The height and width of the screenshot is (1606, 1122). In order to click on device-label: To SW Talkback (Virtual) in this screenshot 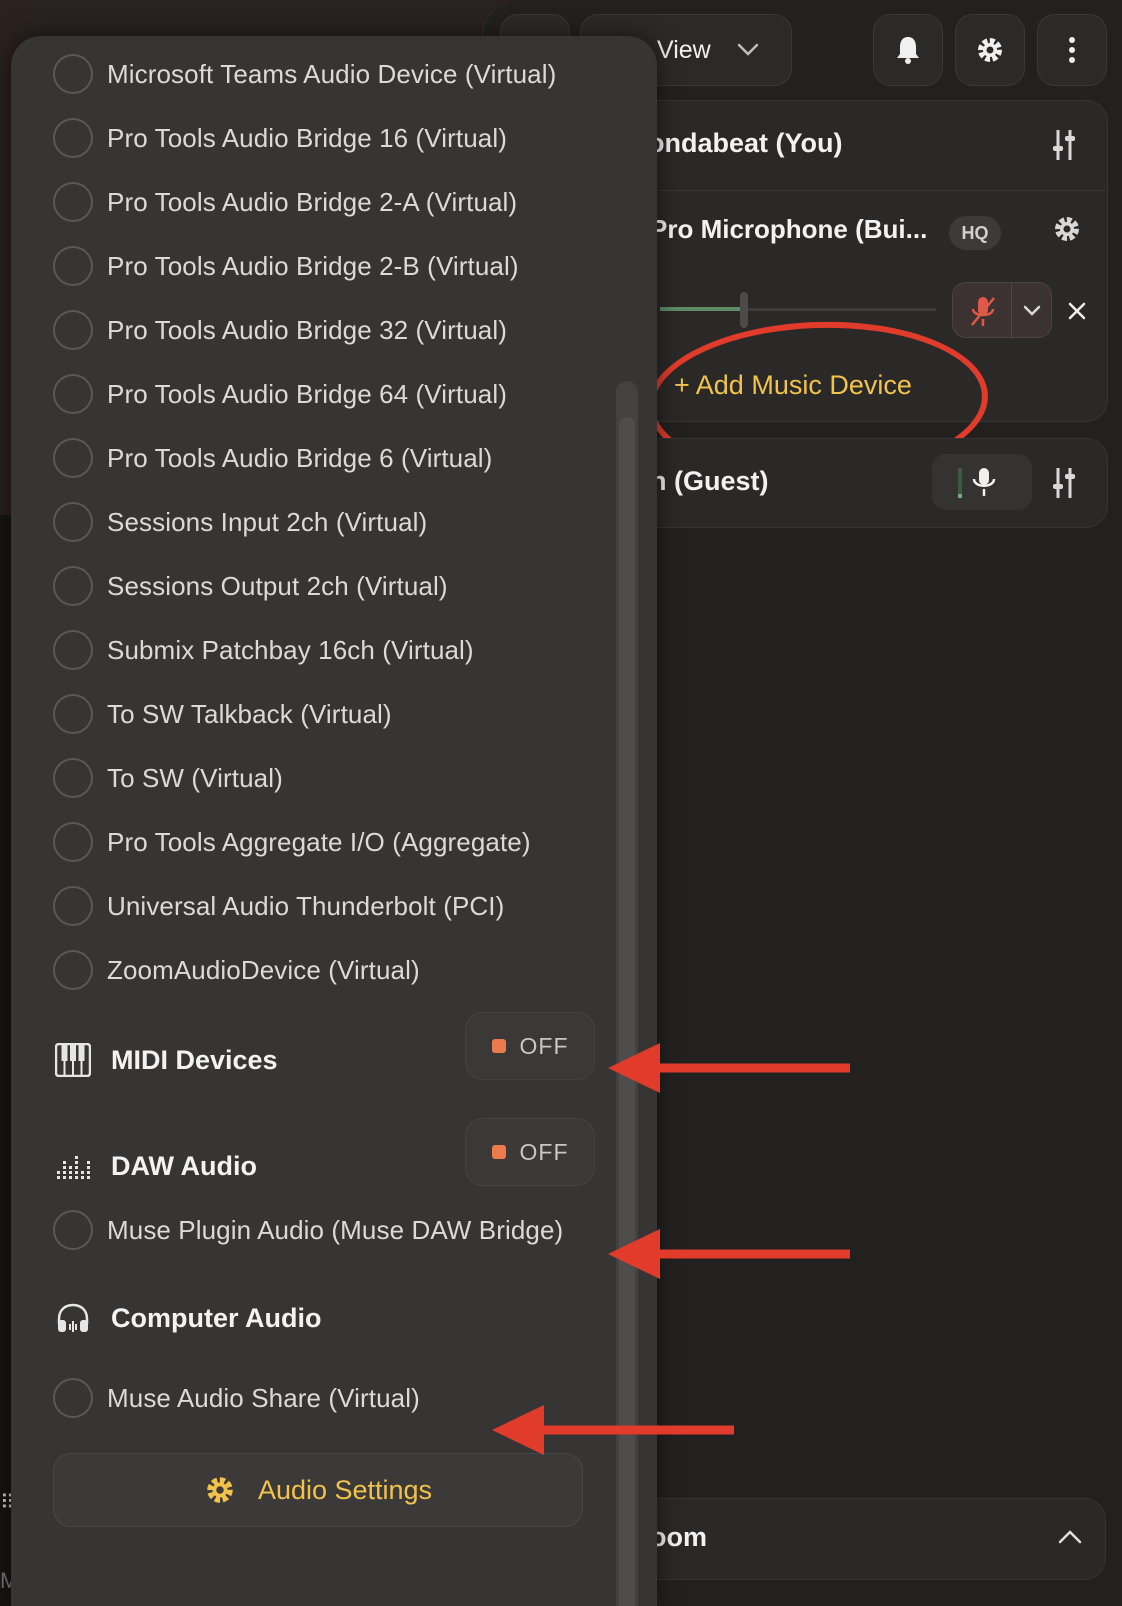, I will do `click(249, 713)`.